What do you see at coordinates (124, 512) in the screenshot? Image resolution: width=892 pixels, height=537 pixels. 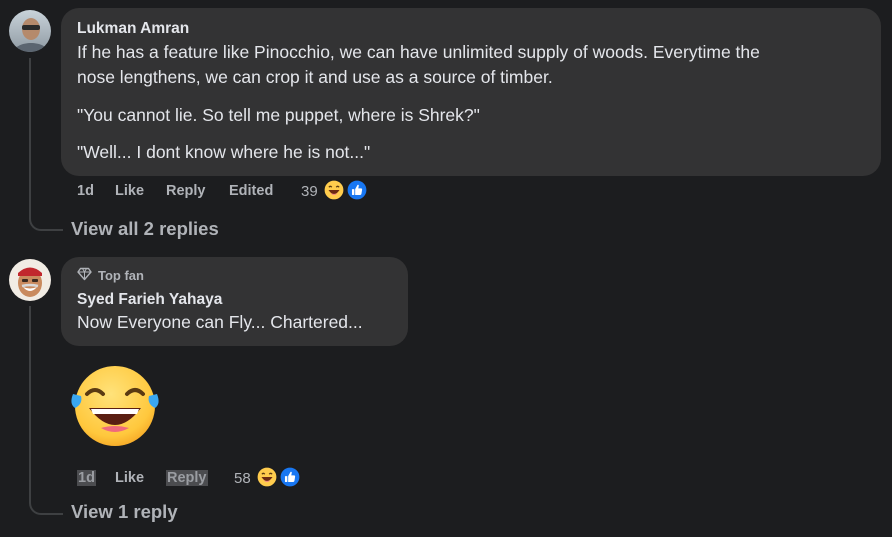 I see `view-replies-link: View 1 reply` at bounding box center [124, 512].